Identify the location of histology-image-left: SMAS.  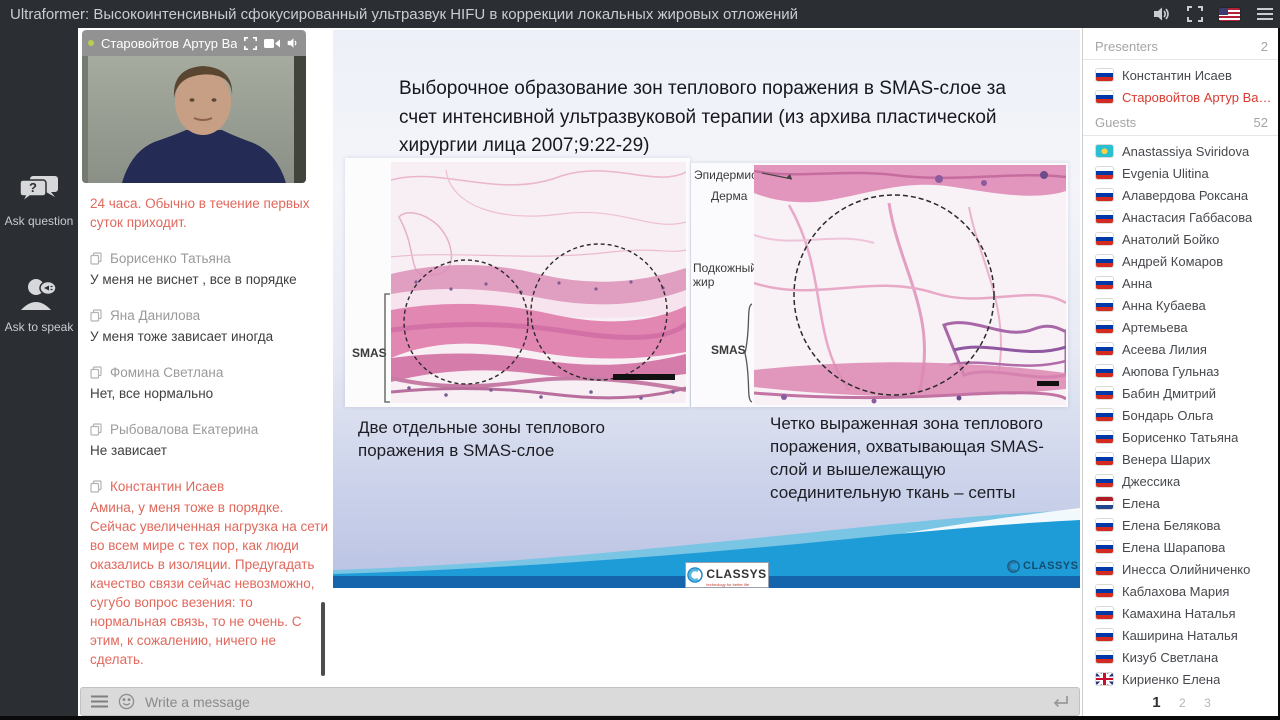
(517, 282).